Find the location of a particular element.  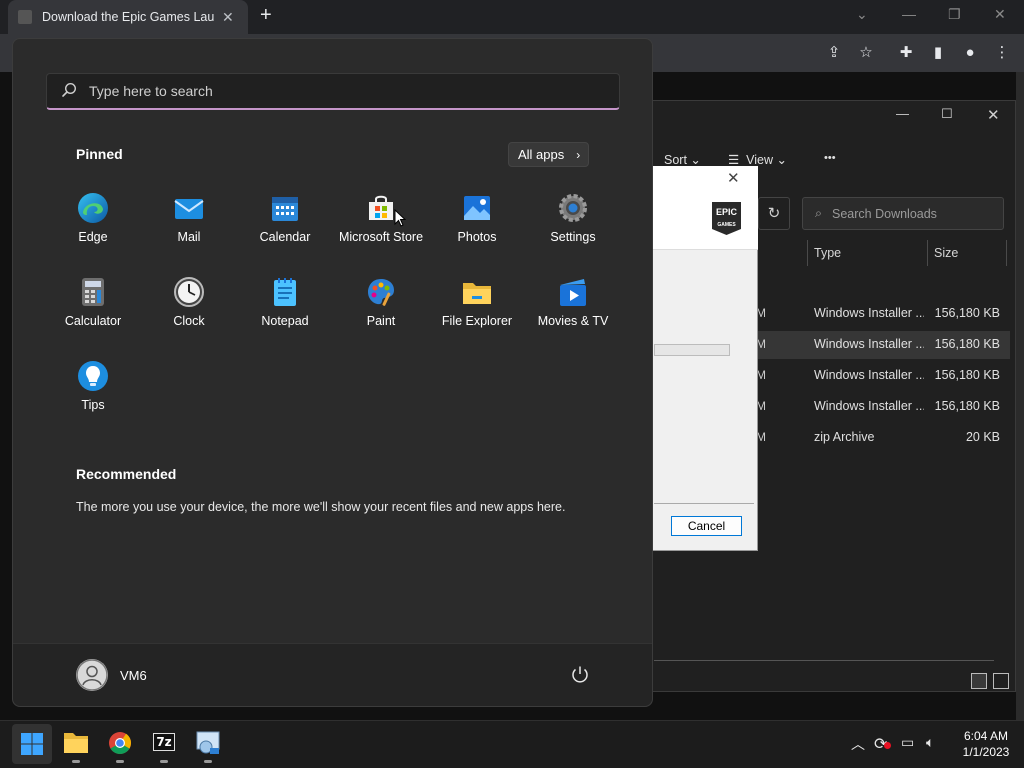

windows-logo-icon is located at coordinates (32, 744).